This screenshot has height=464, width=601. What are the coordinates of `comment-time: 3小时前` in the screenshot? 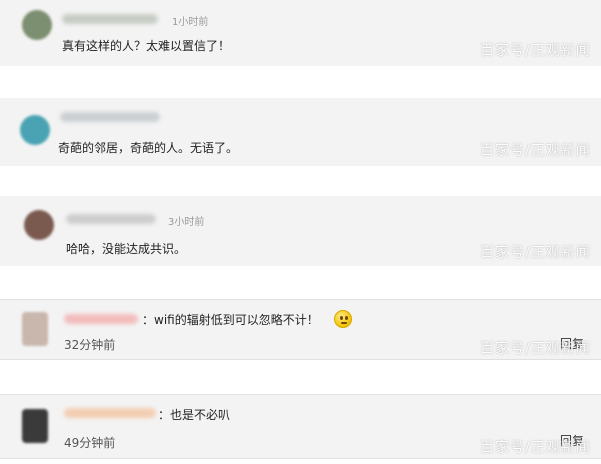 It's located at (186, 222).